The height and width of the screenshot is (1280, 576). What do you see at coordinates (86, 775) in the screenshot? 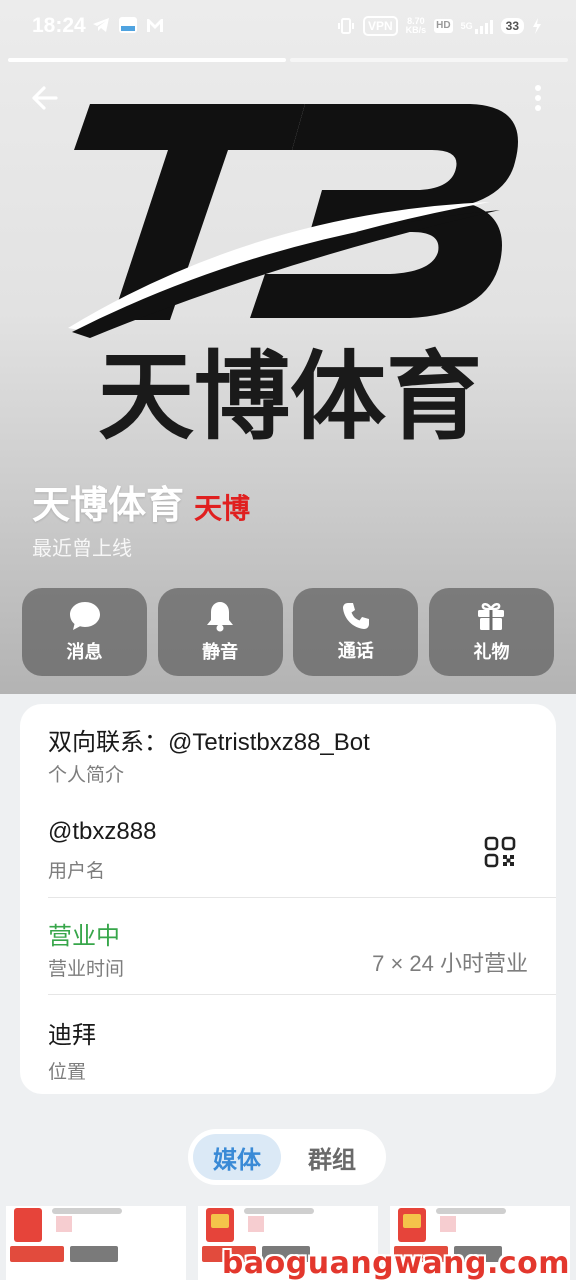
I see `bio-label: 个人简介` at bounding box center [86, 775].